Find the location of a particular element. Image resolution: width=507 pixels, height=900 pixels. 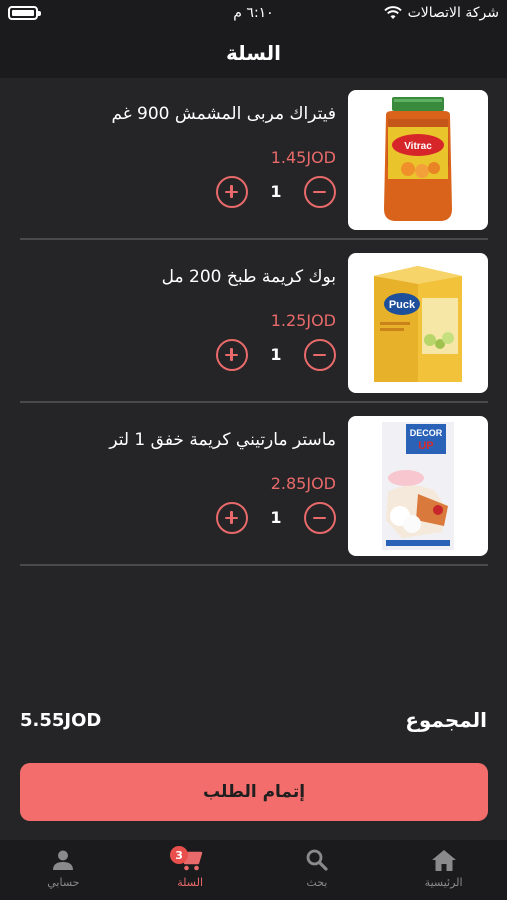

bottom-tab-bar: حسابي 3 السلة بحث الرئيسية is located at coordinates (253, 870).